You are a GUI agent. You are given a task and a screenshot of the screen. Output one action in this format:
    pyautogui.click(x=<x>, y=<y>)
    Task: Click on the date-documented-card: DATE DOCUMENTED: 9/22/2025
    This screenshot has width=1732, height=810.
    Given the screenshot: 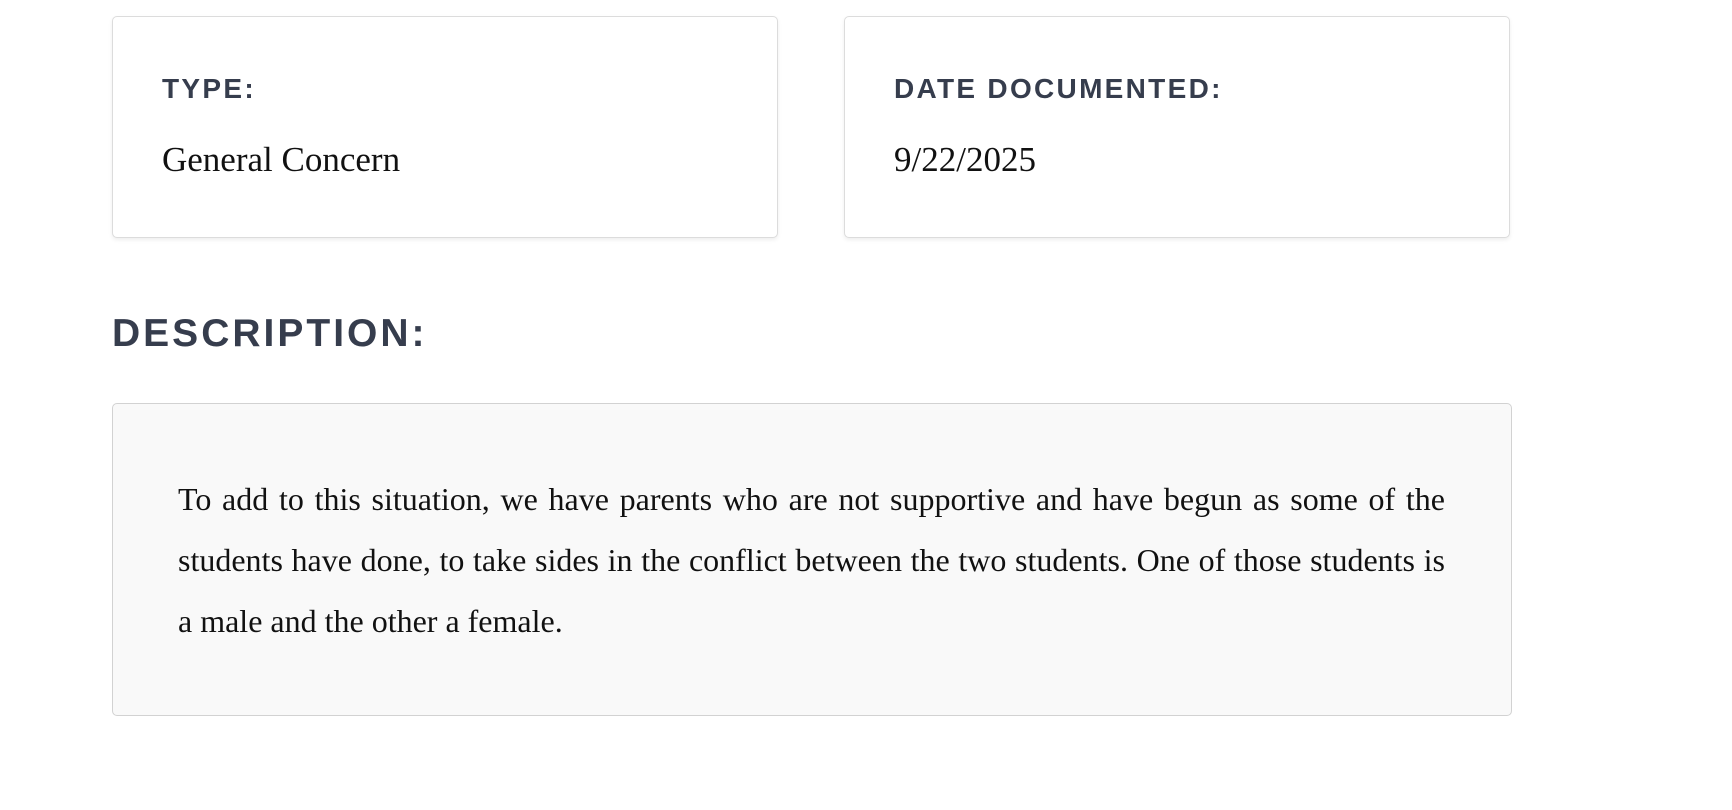 What is the action you would take?
    pyautogui.click(x=1177, y=127)
    